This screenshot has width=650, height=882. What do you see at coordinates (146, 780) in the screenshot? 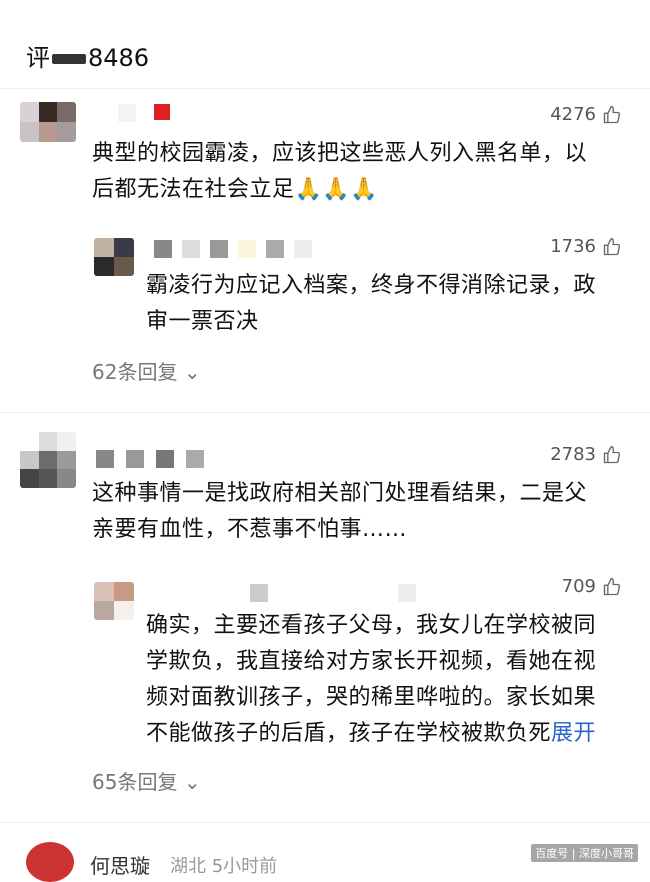
I see `view-replies-button: 65条回复 ⌄` at bounding box center [146, 780].